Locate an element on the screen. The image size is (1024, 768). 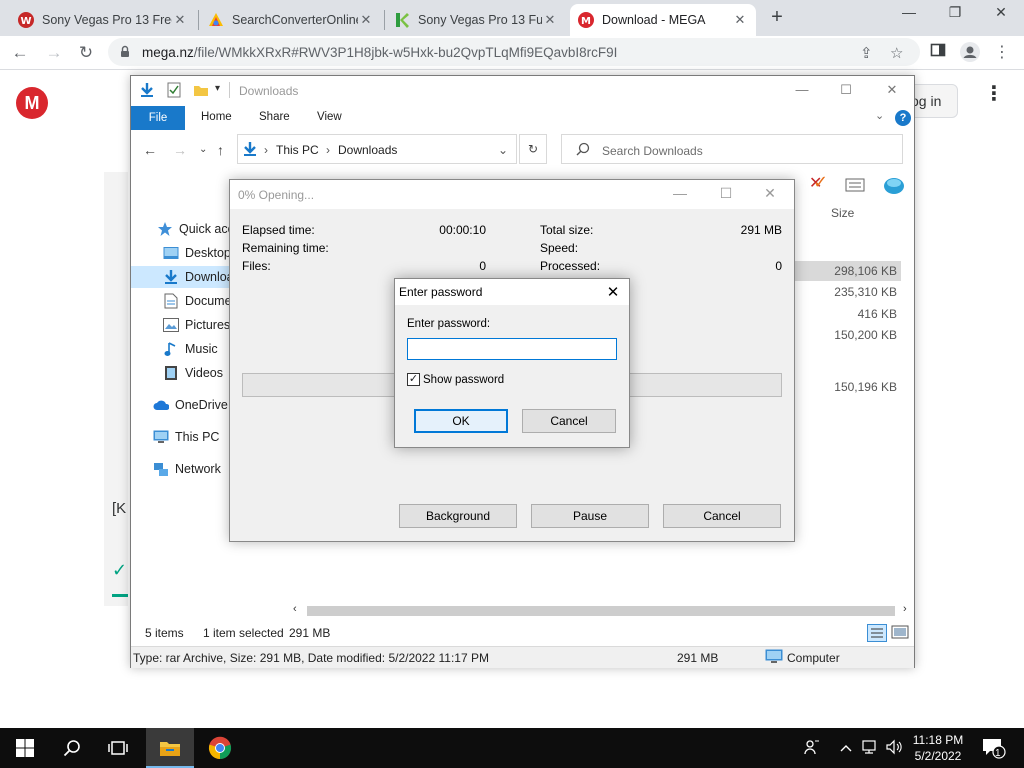
reload-icon: ↻ is located at coordinates (86, 53).